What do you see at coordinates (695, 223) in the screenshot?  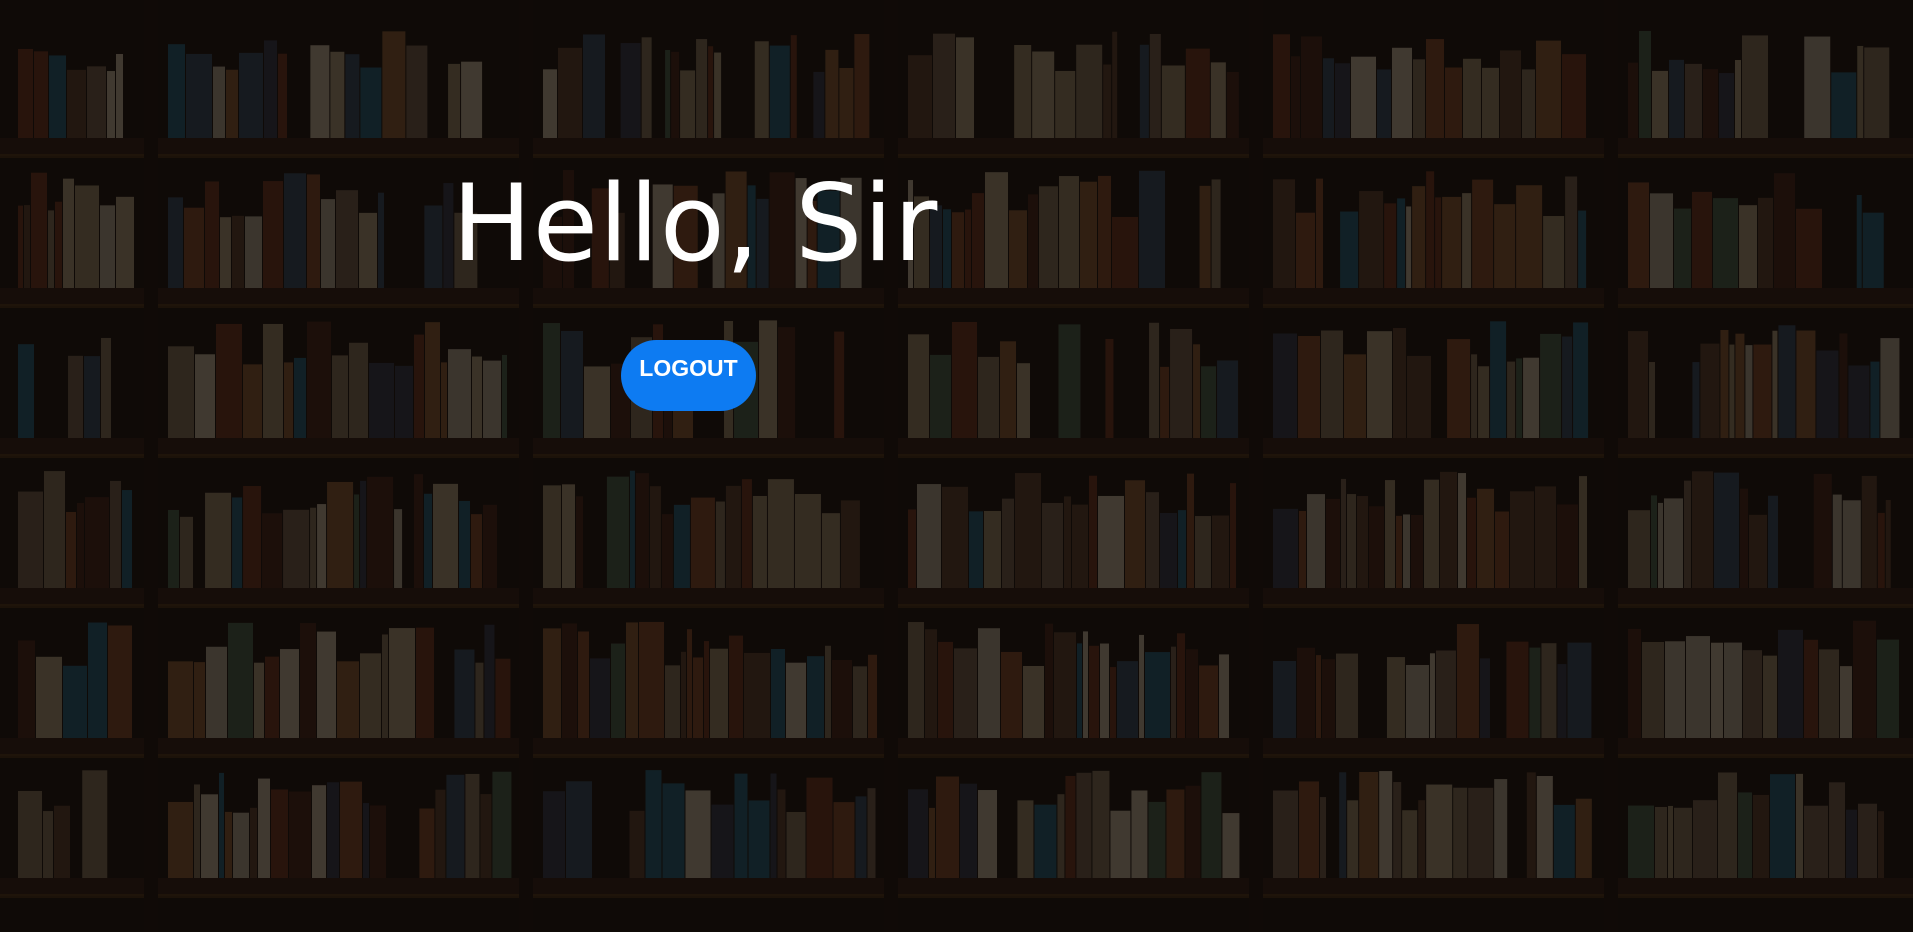 I see `greeting-heading: Hello, Sir` at bounding box center [695, 223].